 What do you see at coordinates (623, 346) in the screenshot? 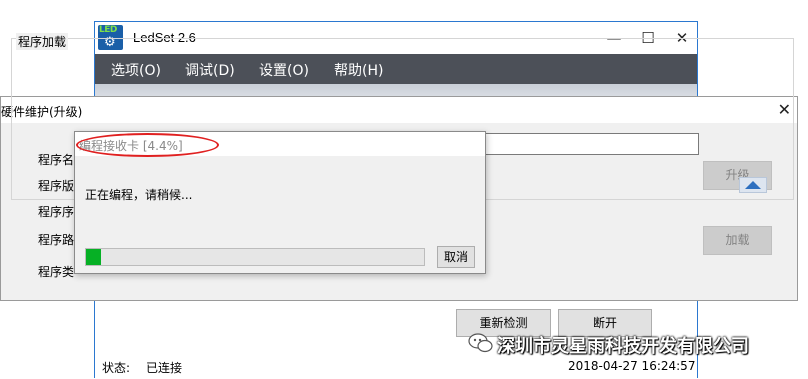
I see `company-watermark: 深圳市灵星雨科技开发有限公司` at bounding box center [623, 346].